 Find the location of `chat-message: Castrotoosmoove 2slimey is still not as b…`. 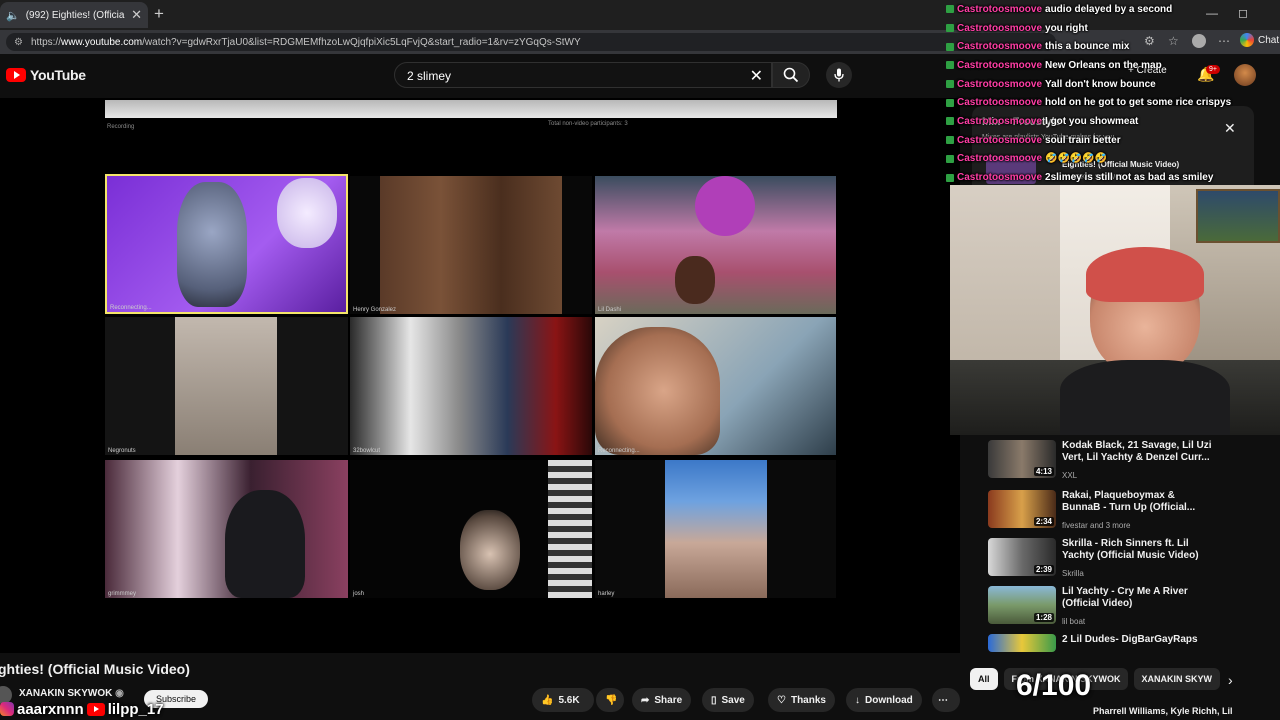

chat-message: Castrotoosmoove 2slimey is still not as b… is located at coordinates (1106, 177).